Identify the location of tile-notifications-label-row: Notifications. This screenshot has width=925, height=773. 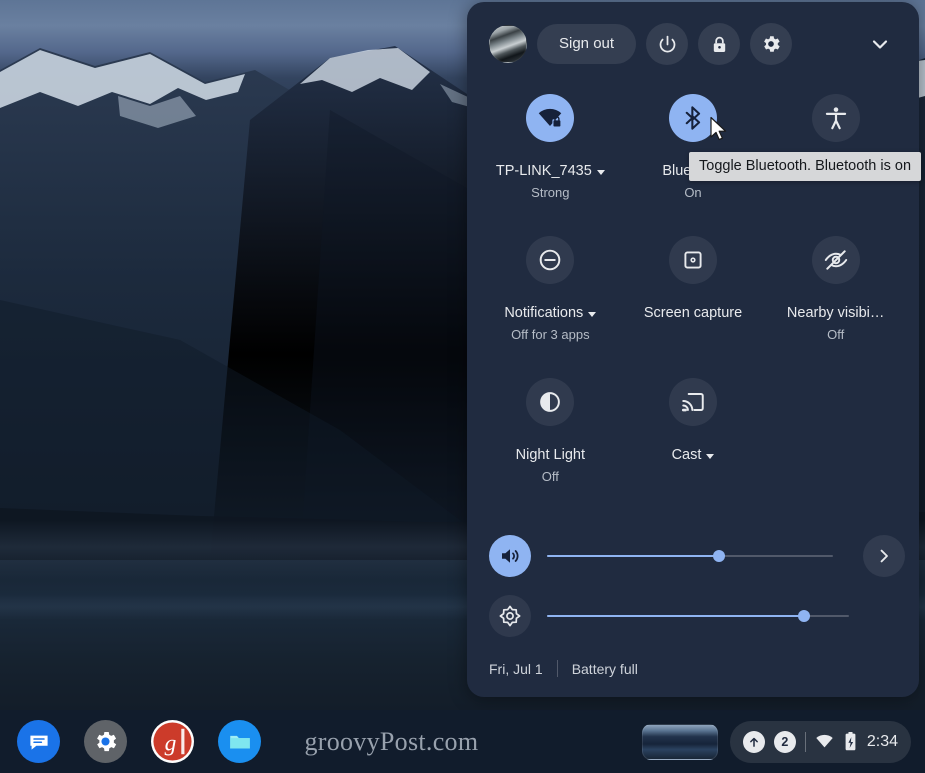
(550, 313).